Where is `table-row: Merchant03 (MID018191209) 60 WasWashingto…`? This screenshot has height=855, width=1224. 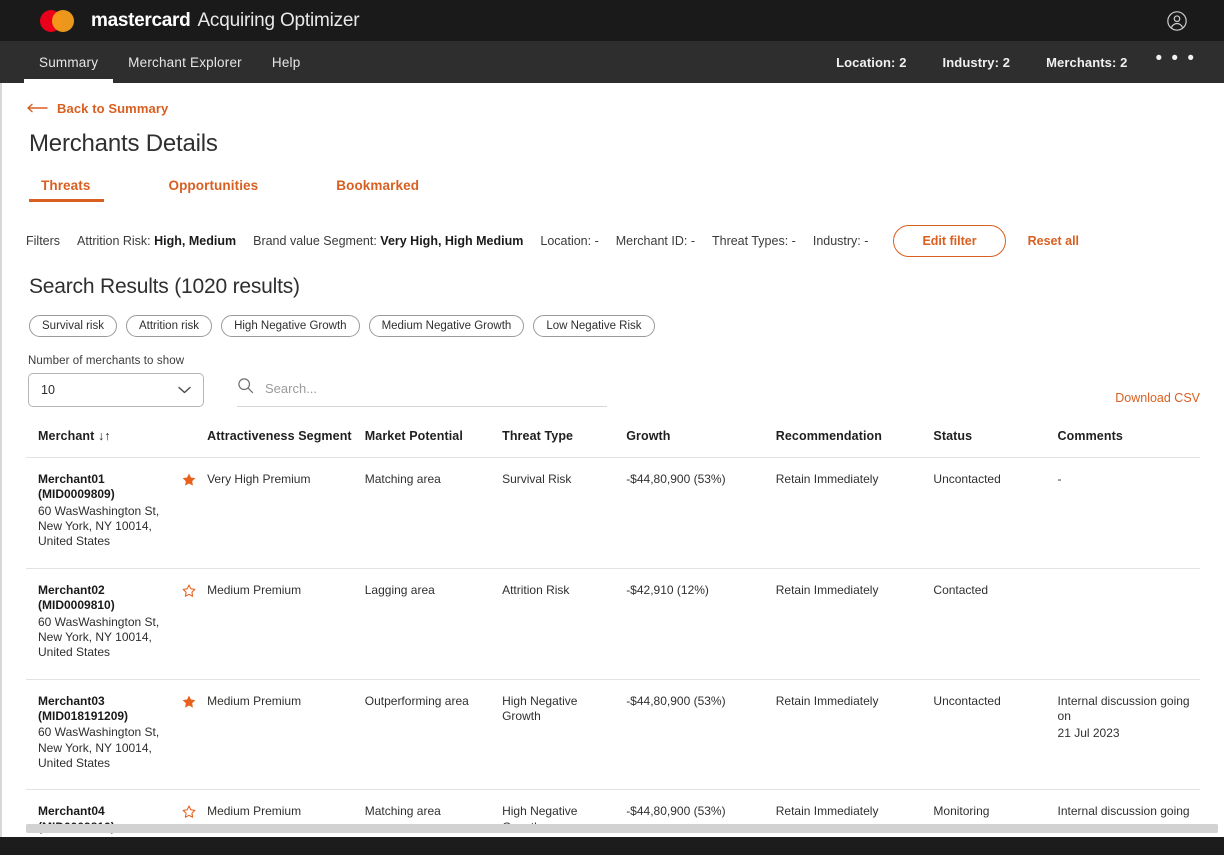 table-row: Merchant03 (MID018191209) 60 WasWashingto… is located at coordinates (613, 734).